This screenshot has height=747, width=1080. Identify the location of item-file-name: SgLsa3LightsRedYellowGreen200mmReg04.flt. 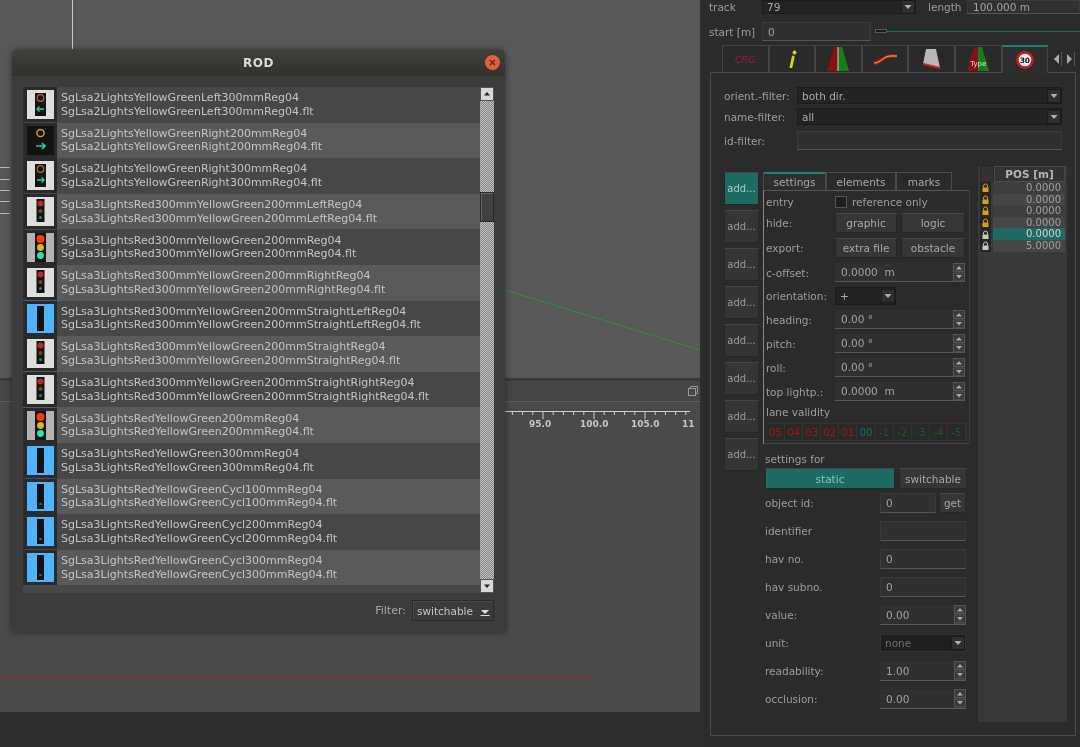
(187, 432).